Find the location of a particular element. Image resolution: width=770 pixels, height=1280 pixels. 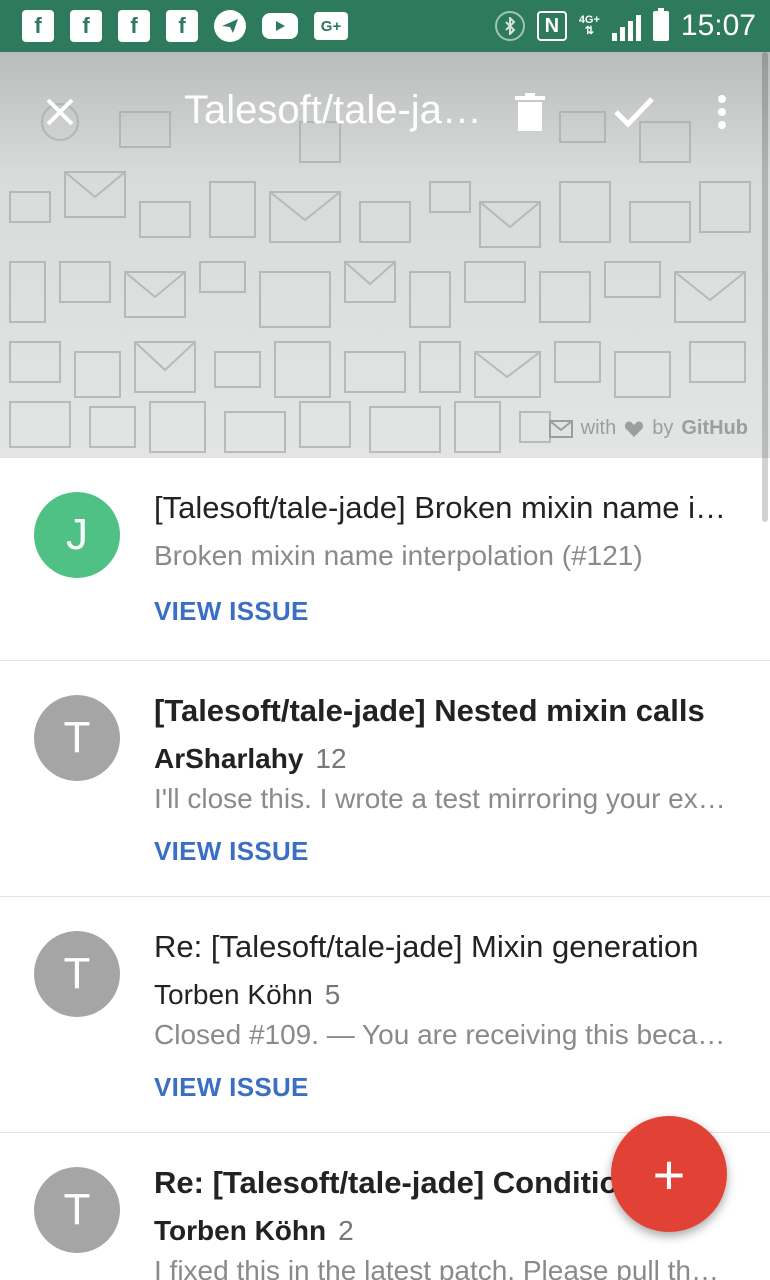

action-bar: Talesoft/tale-jade is located at coordinates (385, 112).